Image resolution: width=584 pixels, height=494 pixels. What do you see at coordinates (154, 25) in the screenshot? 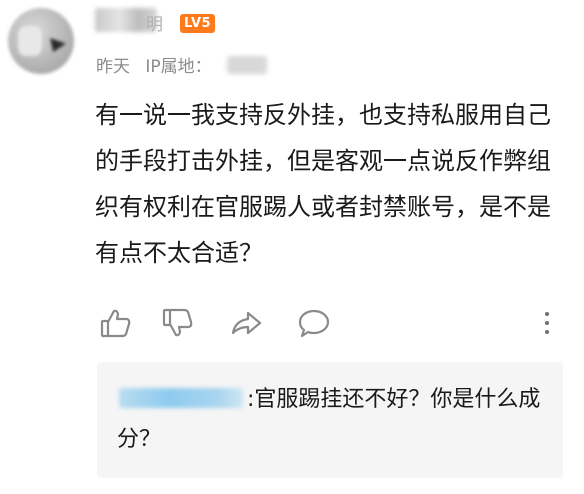
I see `username-visible-tail: 明` at bounding box center [154, 25].